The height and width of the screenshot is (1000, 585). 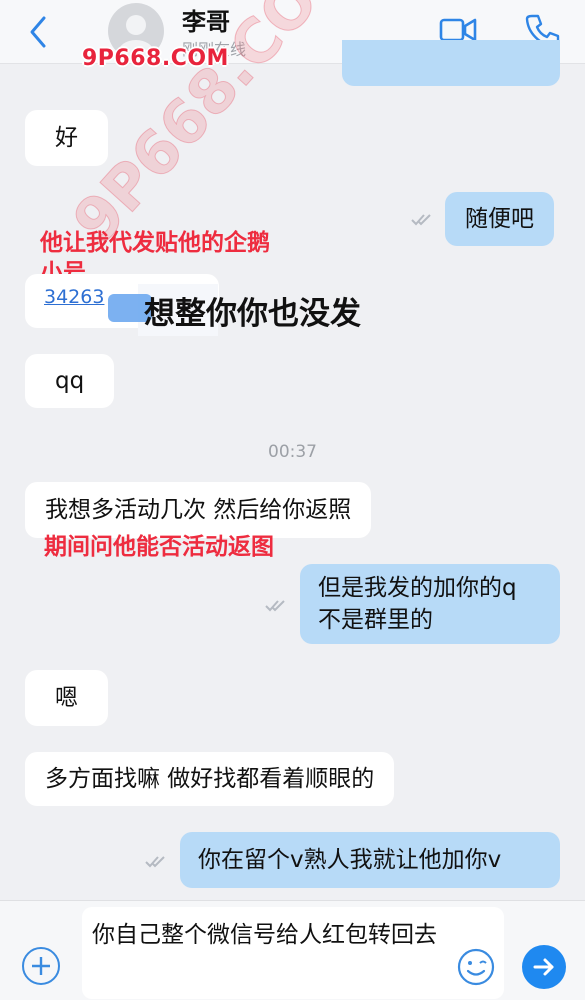 I want to click on send-button, so click(x=544, y=967).